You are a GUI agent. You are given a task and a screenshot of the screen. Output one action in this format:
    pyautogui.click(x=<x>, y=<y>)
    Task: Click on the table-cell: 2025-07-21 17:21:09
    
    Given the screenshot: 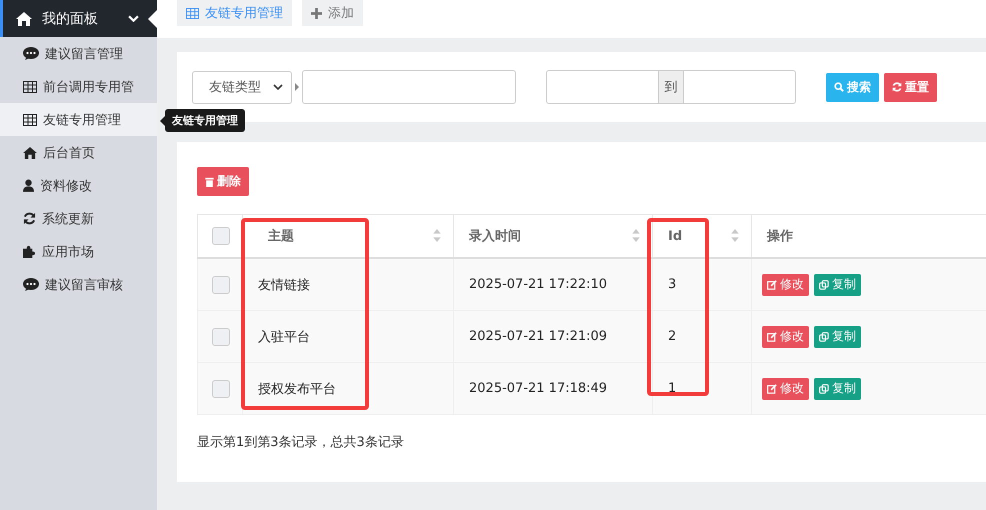 What is the action you would take?
    pyautogui.click(x=538, y=336)
    